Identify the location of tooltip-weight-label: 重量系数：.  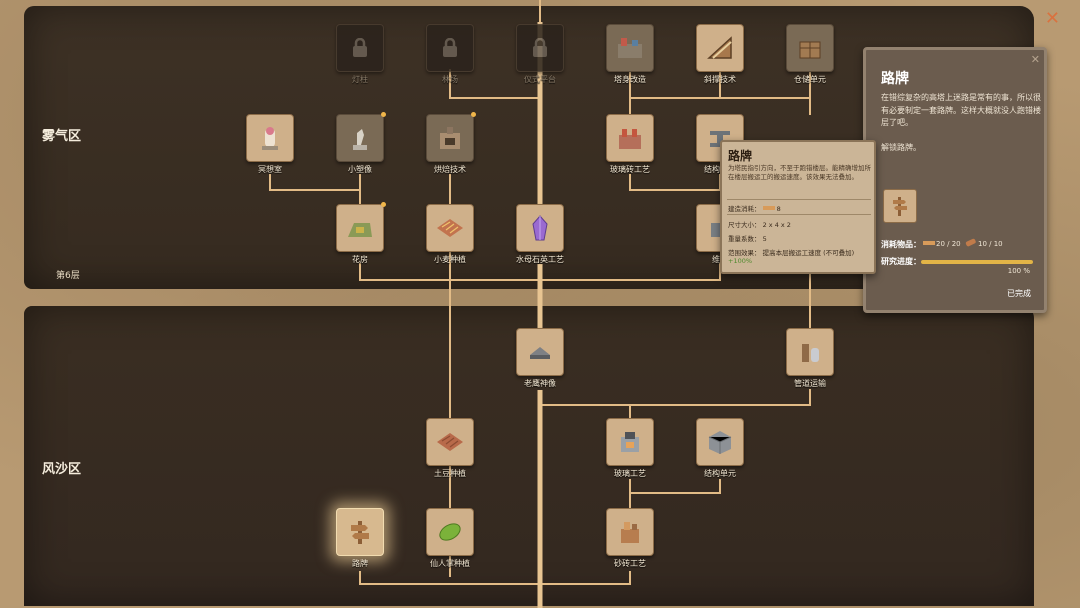
(744, 239).